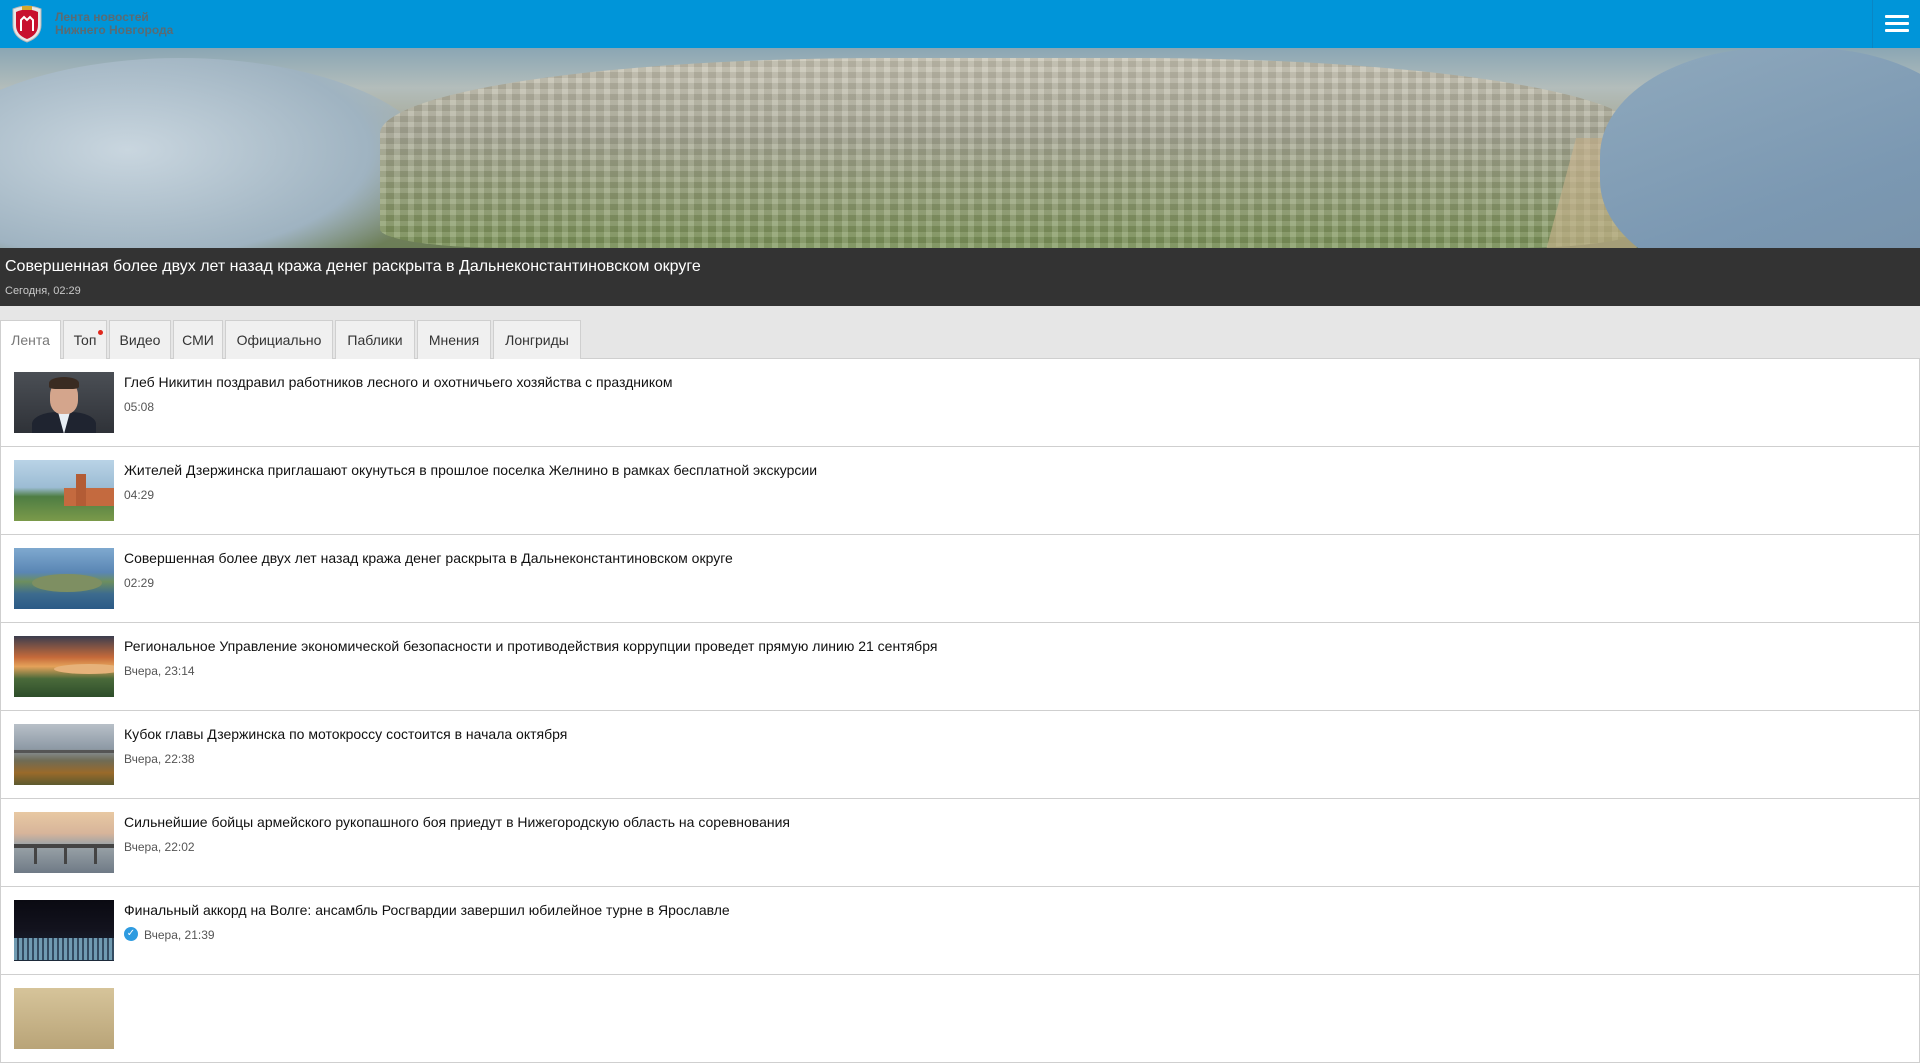 This screenshot has width=1920, height=1063. What do you see at coordinates (1896, 24) in the screenshot?
I see `hamburger-menu-icon` at bounding box center [1896, 24].